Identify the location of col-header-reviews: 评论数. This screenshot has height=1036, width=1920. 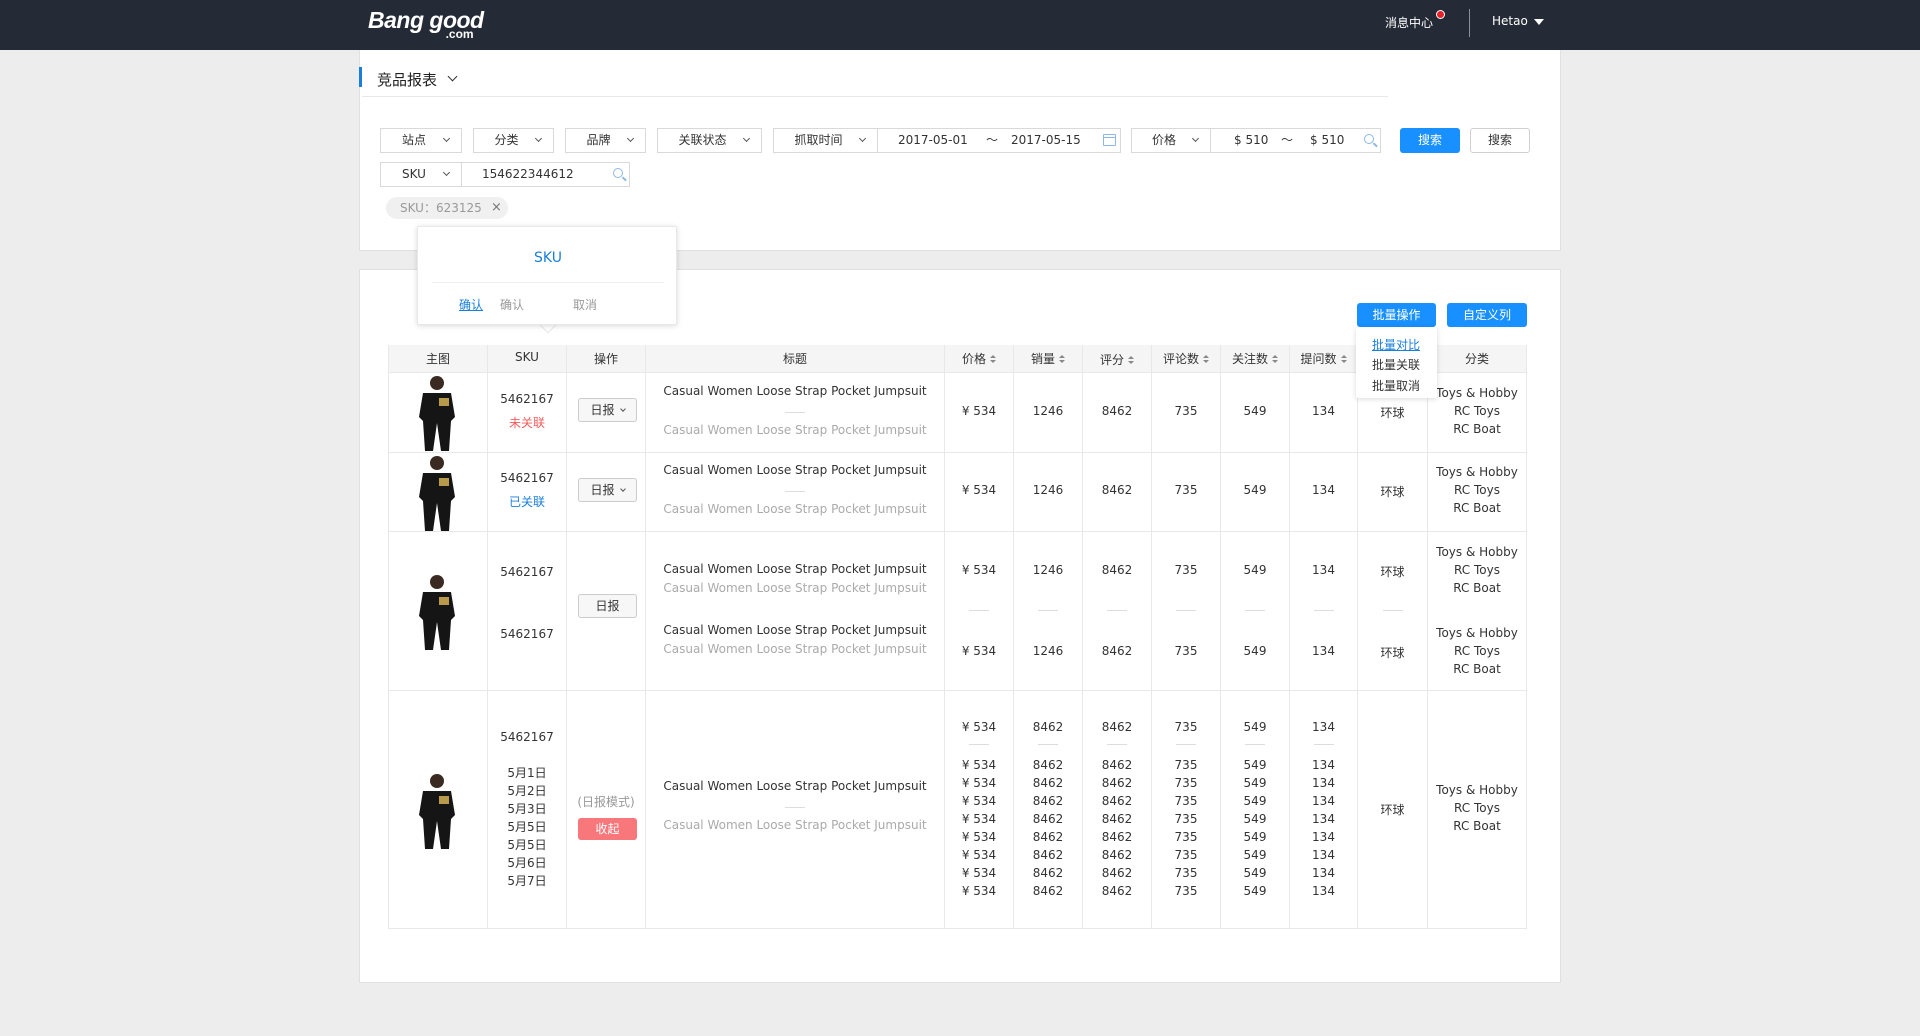
(1186, 358).